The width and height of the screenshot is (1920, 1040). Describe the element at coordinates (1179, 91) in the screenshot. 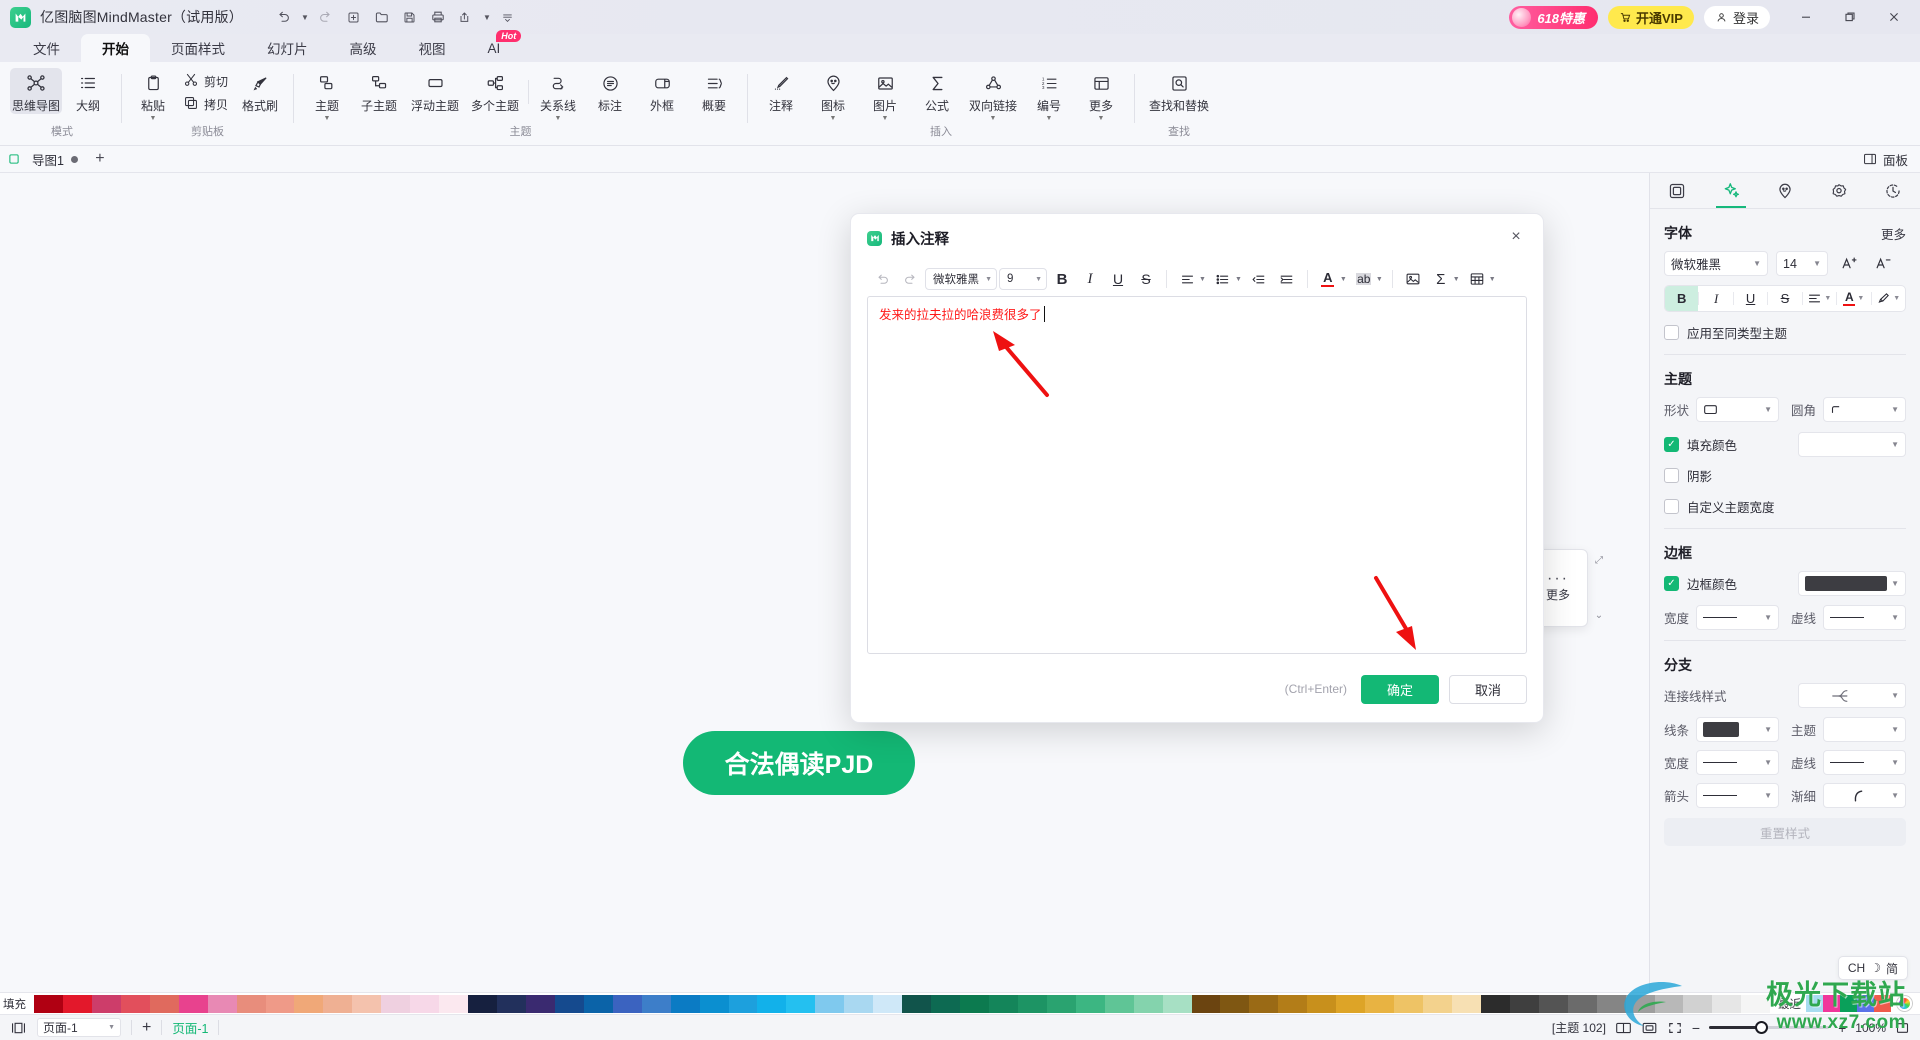

I see `ribbon-button-find-replace: 查找和替换` at that location.